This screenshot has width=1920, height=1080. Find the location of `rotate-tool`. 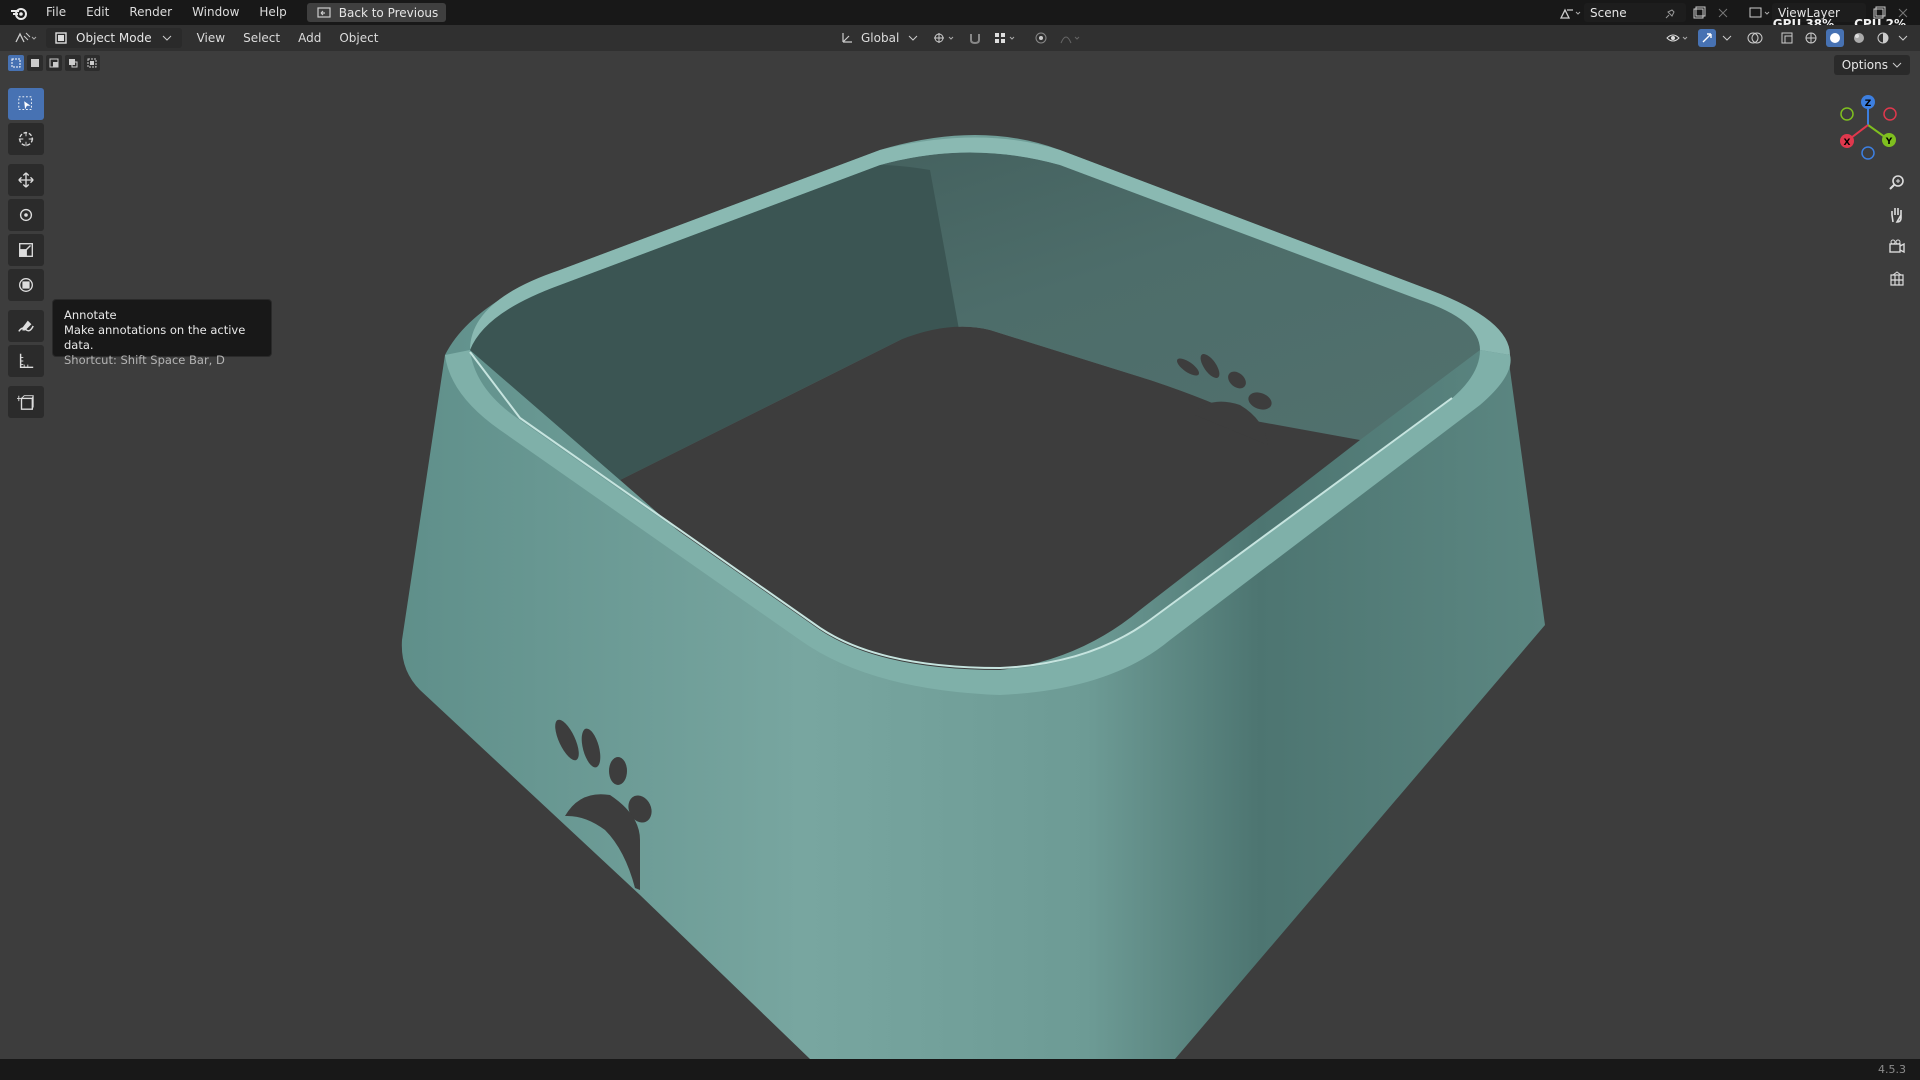

rotate-tool is located at coordinates (26, 215).